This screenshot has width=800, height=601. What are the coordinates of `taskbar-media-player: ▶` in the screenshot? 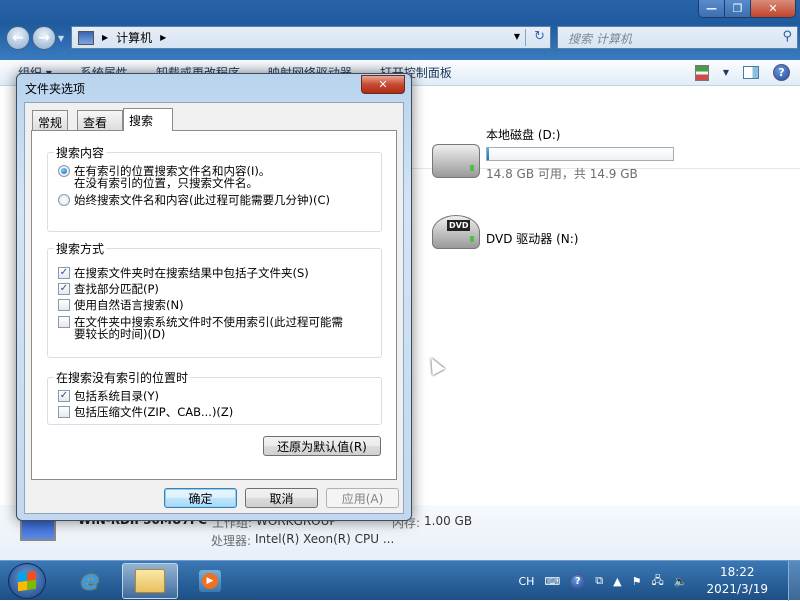 It's located at (210, 581).